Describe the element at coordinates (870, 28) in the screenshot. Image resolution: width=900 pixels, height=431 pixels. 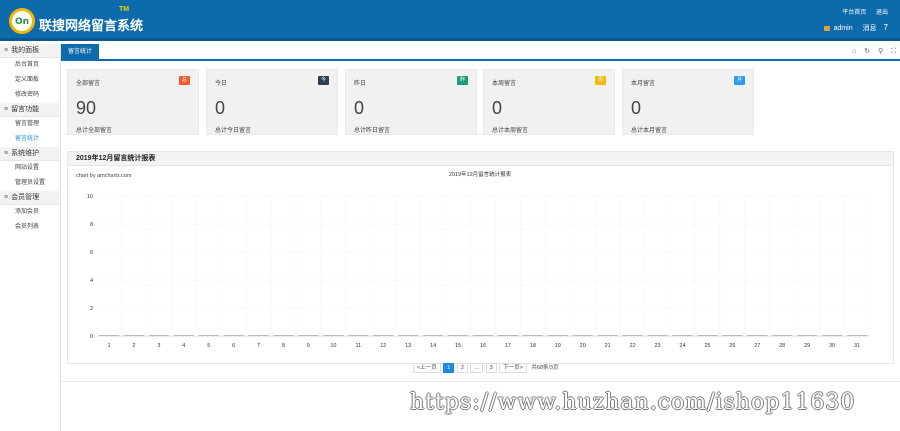
I see `messages-link: 消息` at that location.